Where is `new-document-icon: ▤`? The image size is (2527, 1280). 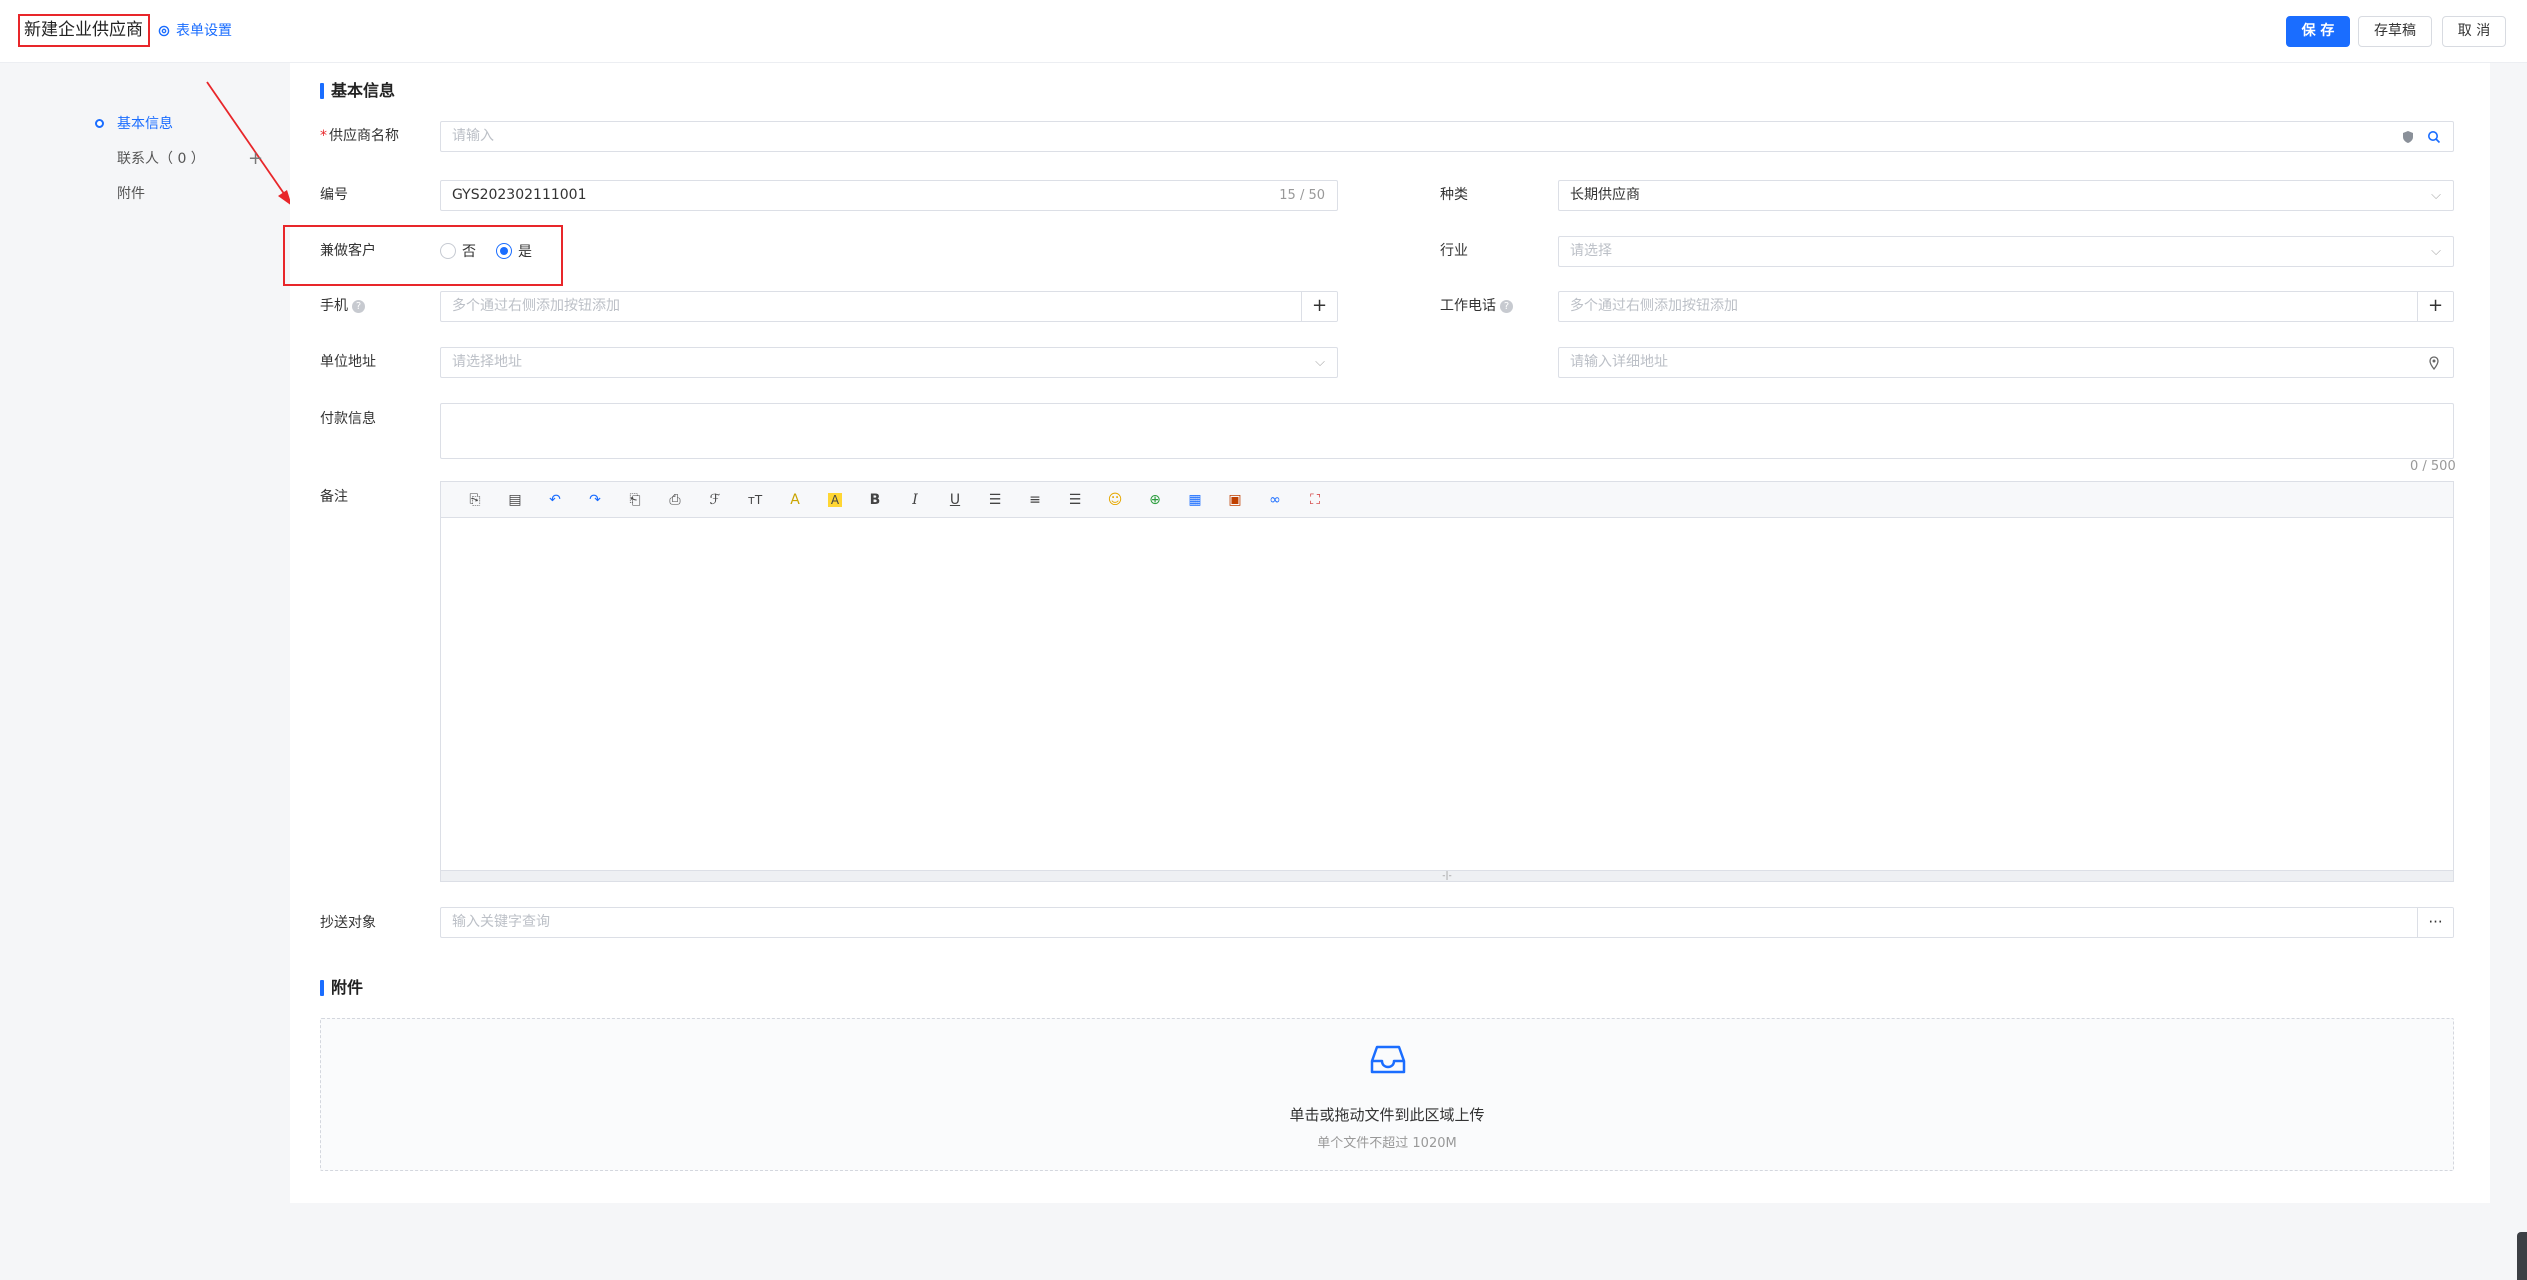 new-document-icon: ▤ is located at coordinates (515, 500).